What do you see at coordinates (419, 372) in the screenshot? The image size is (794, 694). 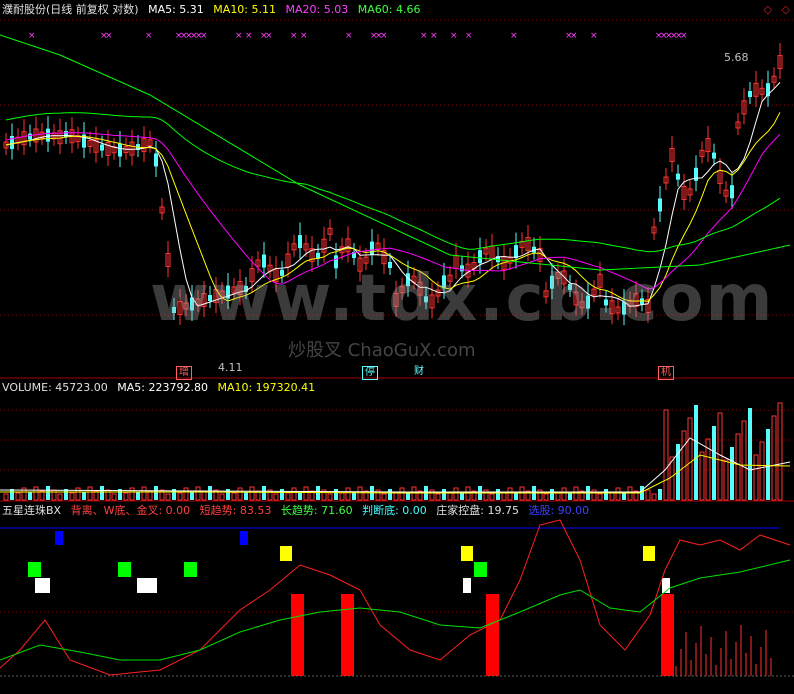 I see `cai-marker: 财` at bounding box center [419, 372].